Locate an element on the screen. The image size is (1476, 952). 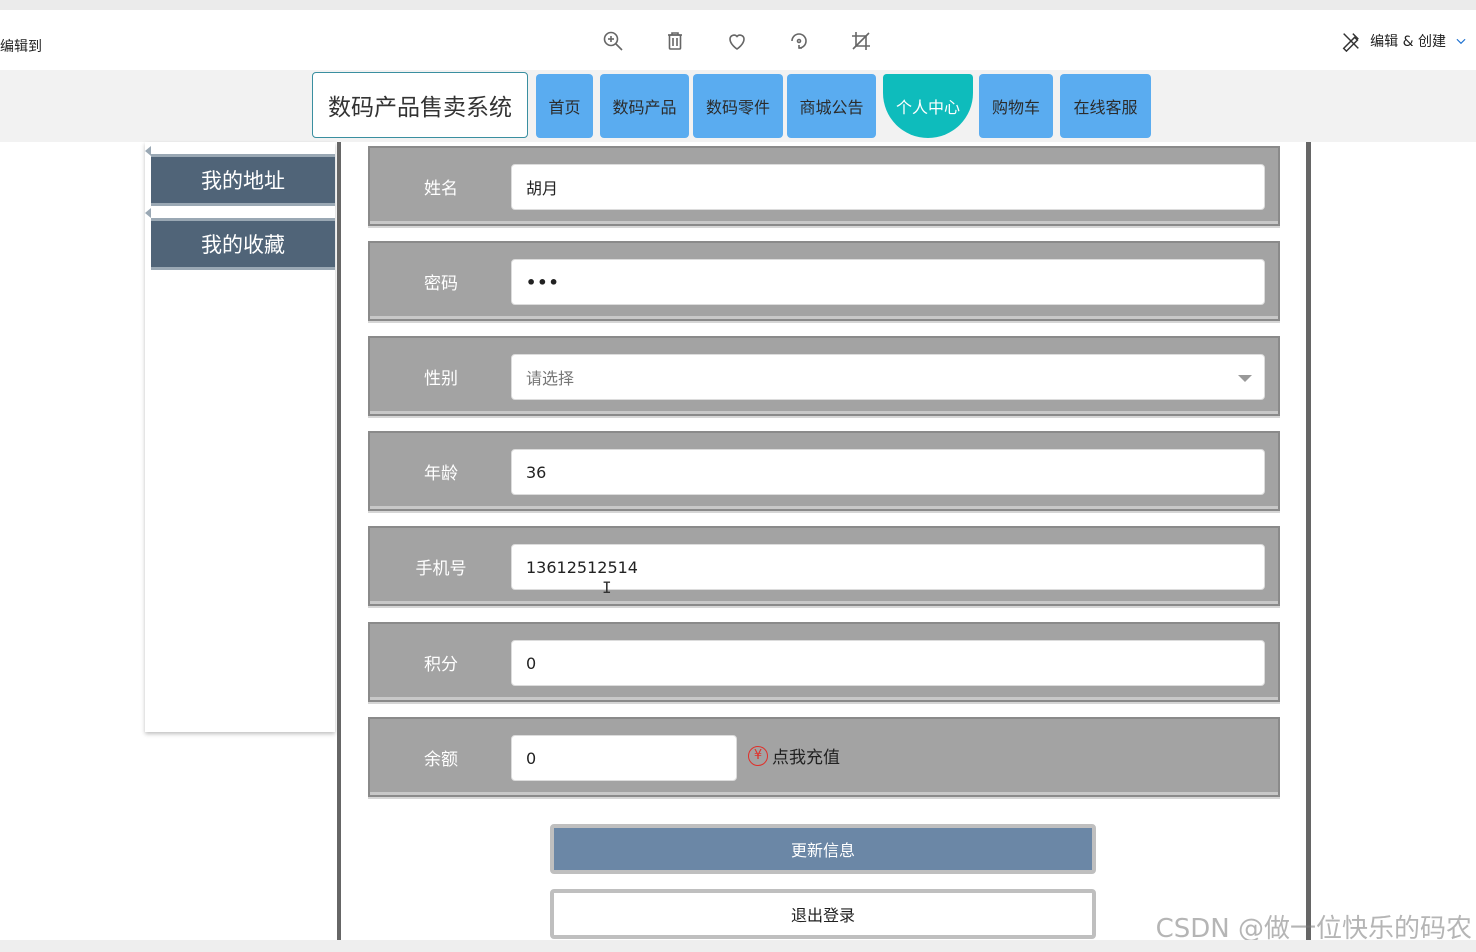
nav-cart: 购物车 is located at coordinates (1016, 106).